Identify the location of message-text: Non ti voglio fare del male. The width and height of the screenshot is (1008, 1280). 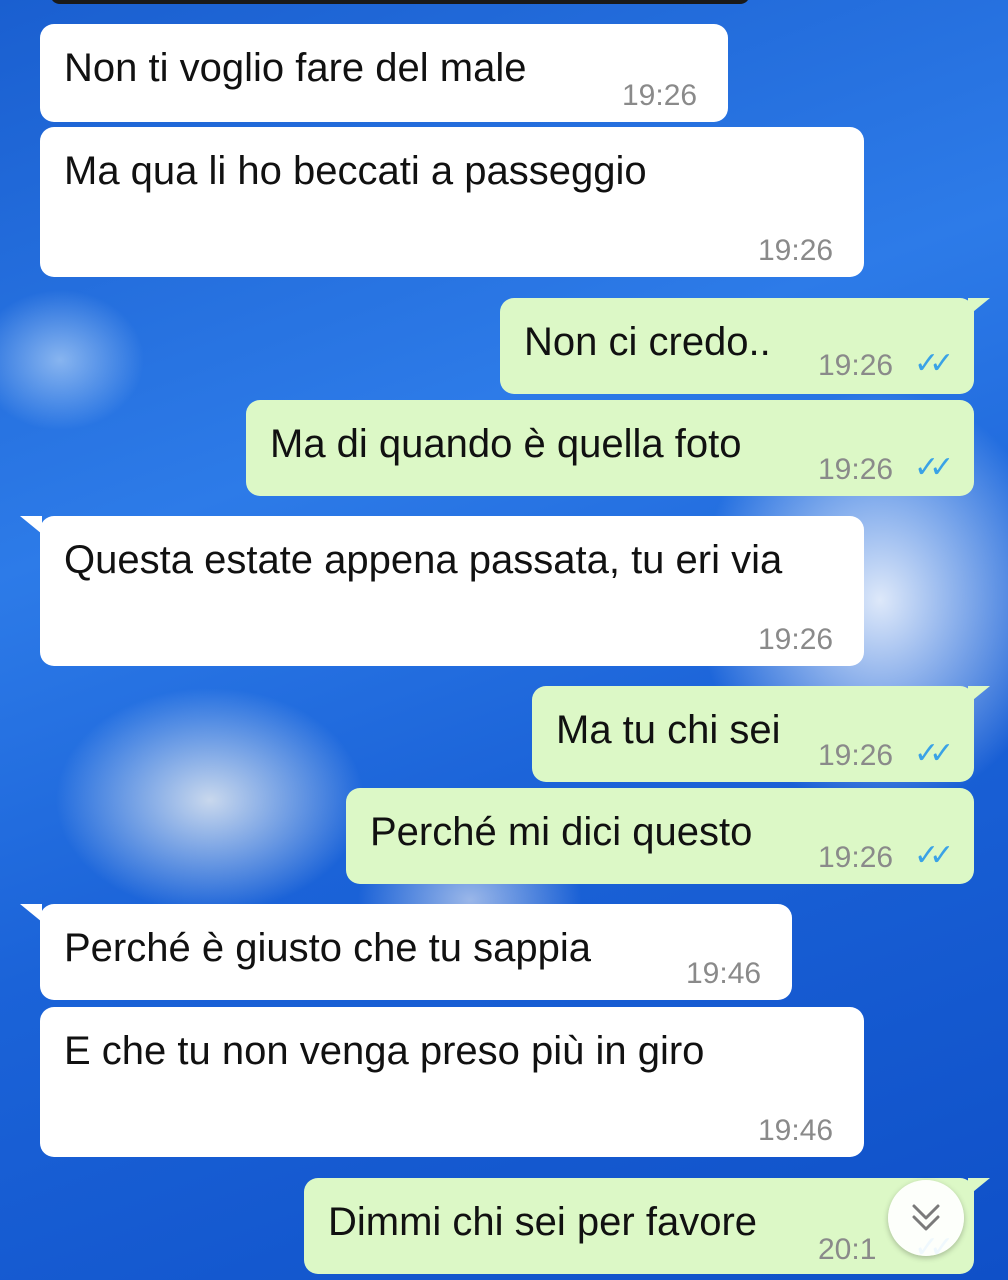
(295, 68).